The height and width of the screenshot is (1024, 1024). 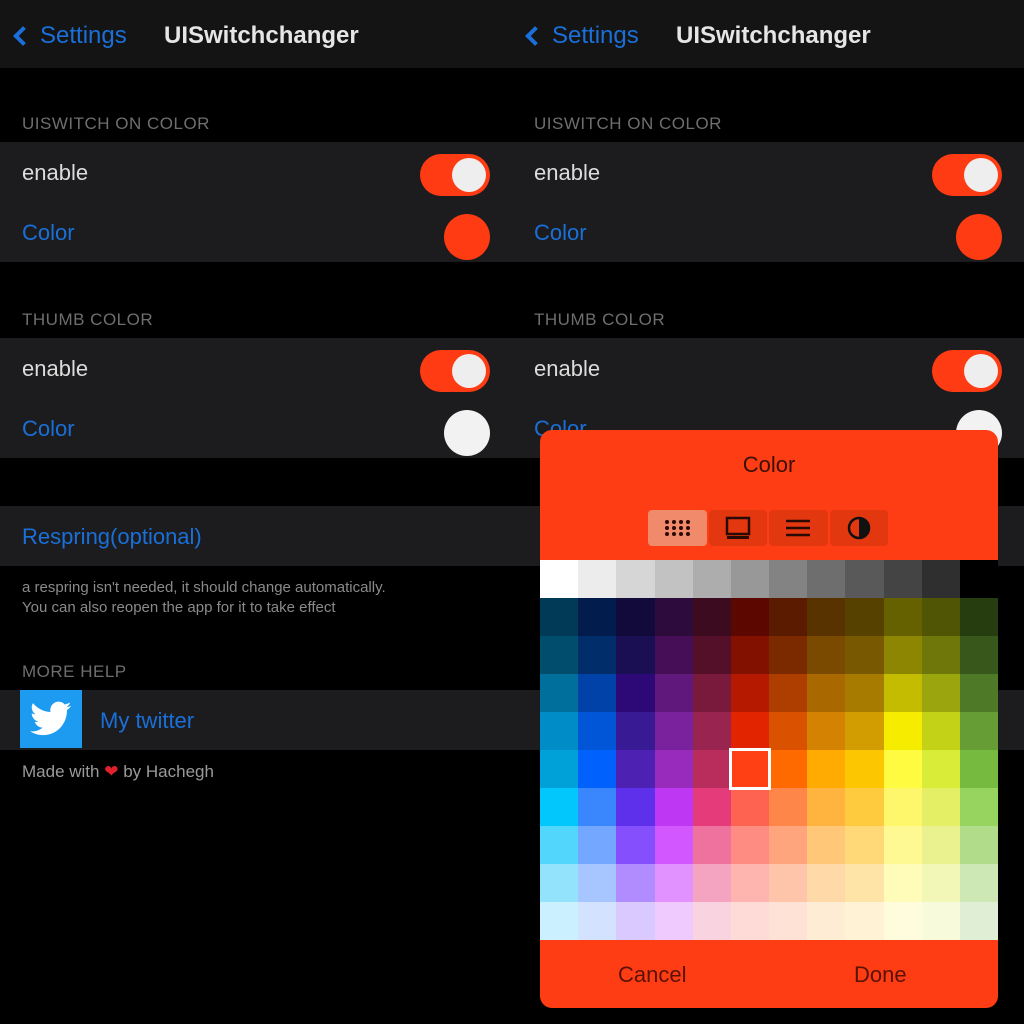 I want to click on contrast-tab, so click(x=858, y=528).